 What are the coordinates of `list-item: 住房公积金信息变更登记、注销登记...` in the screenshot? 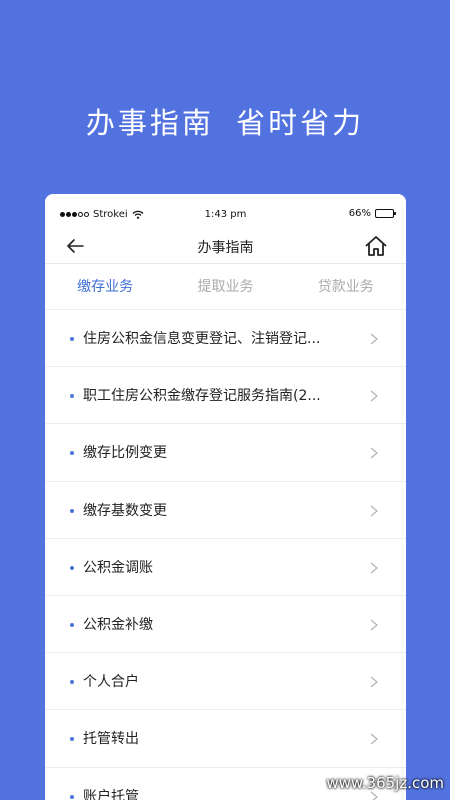 It's located at (225, 339).